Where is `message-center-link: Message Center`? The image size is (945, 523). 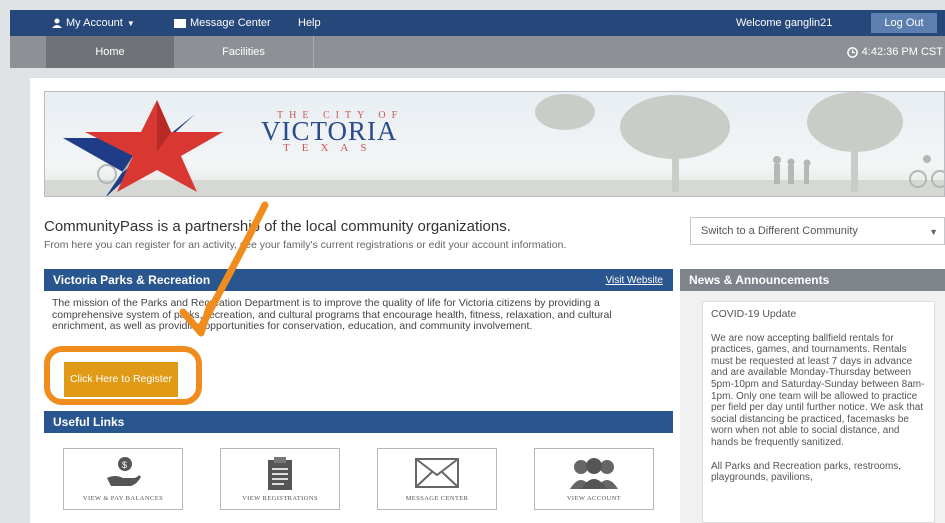
message-center-link: Message Center is located at coordinates (222, 23).